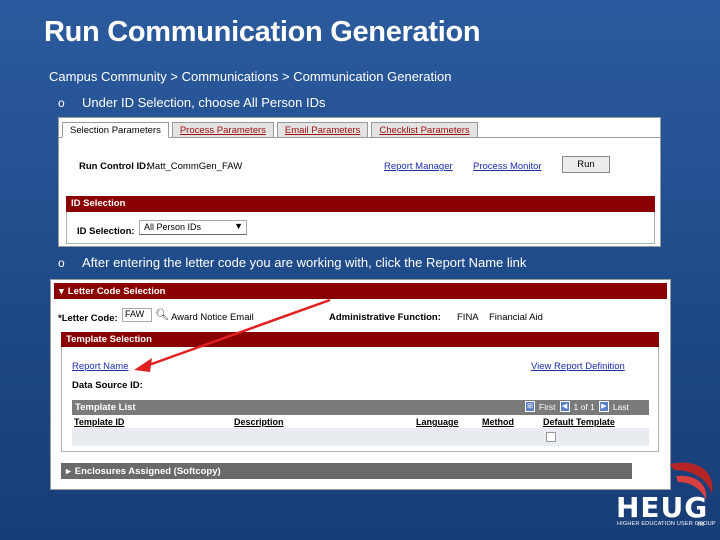 The image size is (720, 540). What do you see at coordinates (662, 507) in the screenshot?
I see `heug-logo: HEUG` at bounding box center [662, 507].